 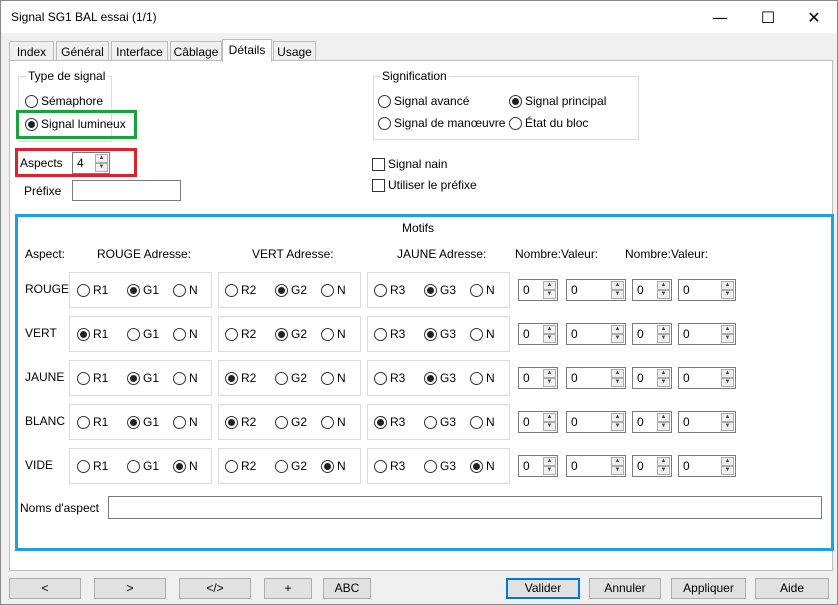 What do you see at coordinates (126, 190) in the screenshot?
I see `prefixe-input` at bounding box center [126, 190].